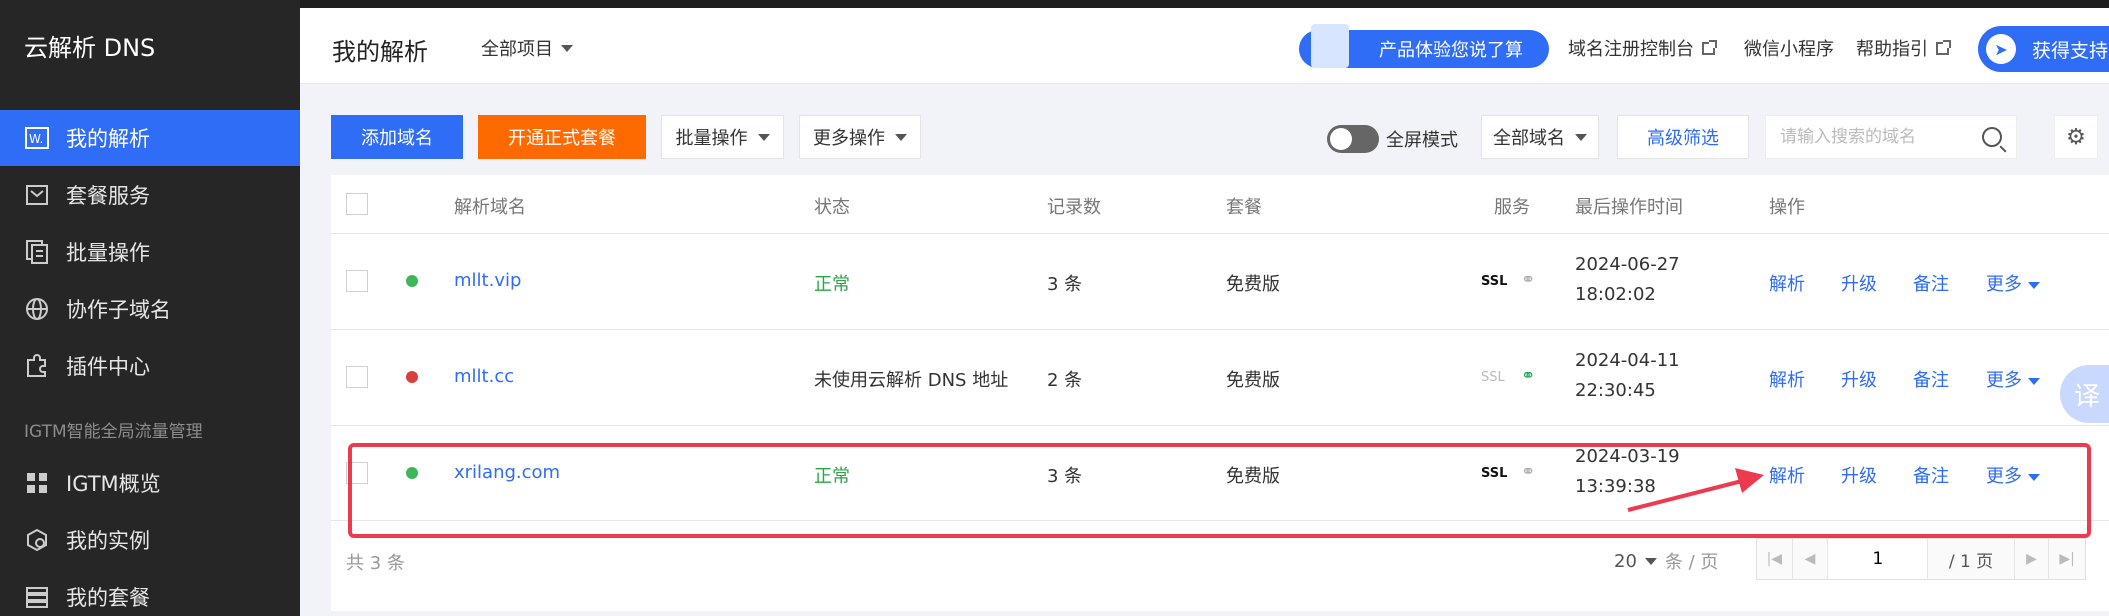  What do you see at coordinates (1695, 490) in the screenshot?
I see `annotation-arrow-icon` at bounding box center [1695, 490].